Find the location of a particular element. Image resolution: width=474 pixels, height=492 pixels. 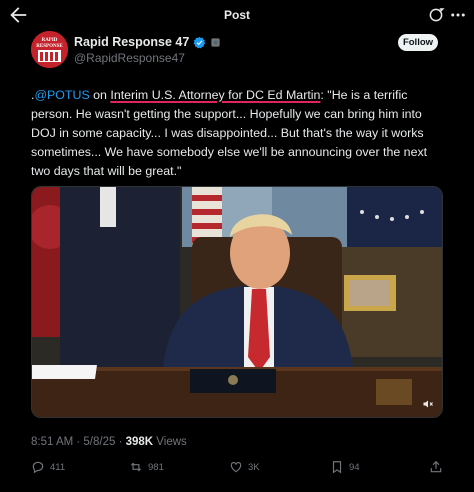

like-button: 3K is located at coordinates (244, 467).